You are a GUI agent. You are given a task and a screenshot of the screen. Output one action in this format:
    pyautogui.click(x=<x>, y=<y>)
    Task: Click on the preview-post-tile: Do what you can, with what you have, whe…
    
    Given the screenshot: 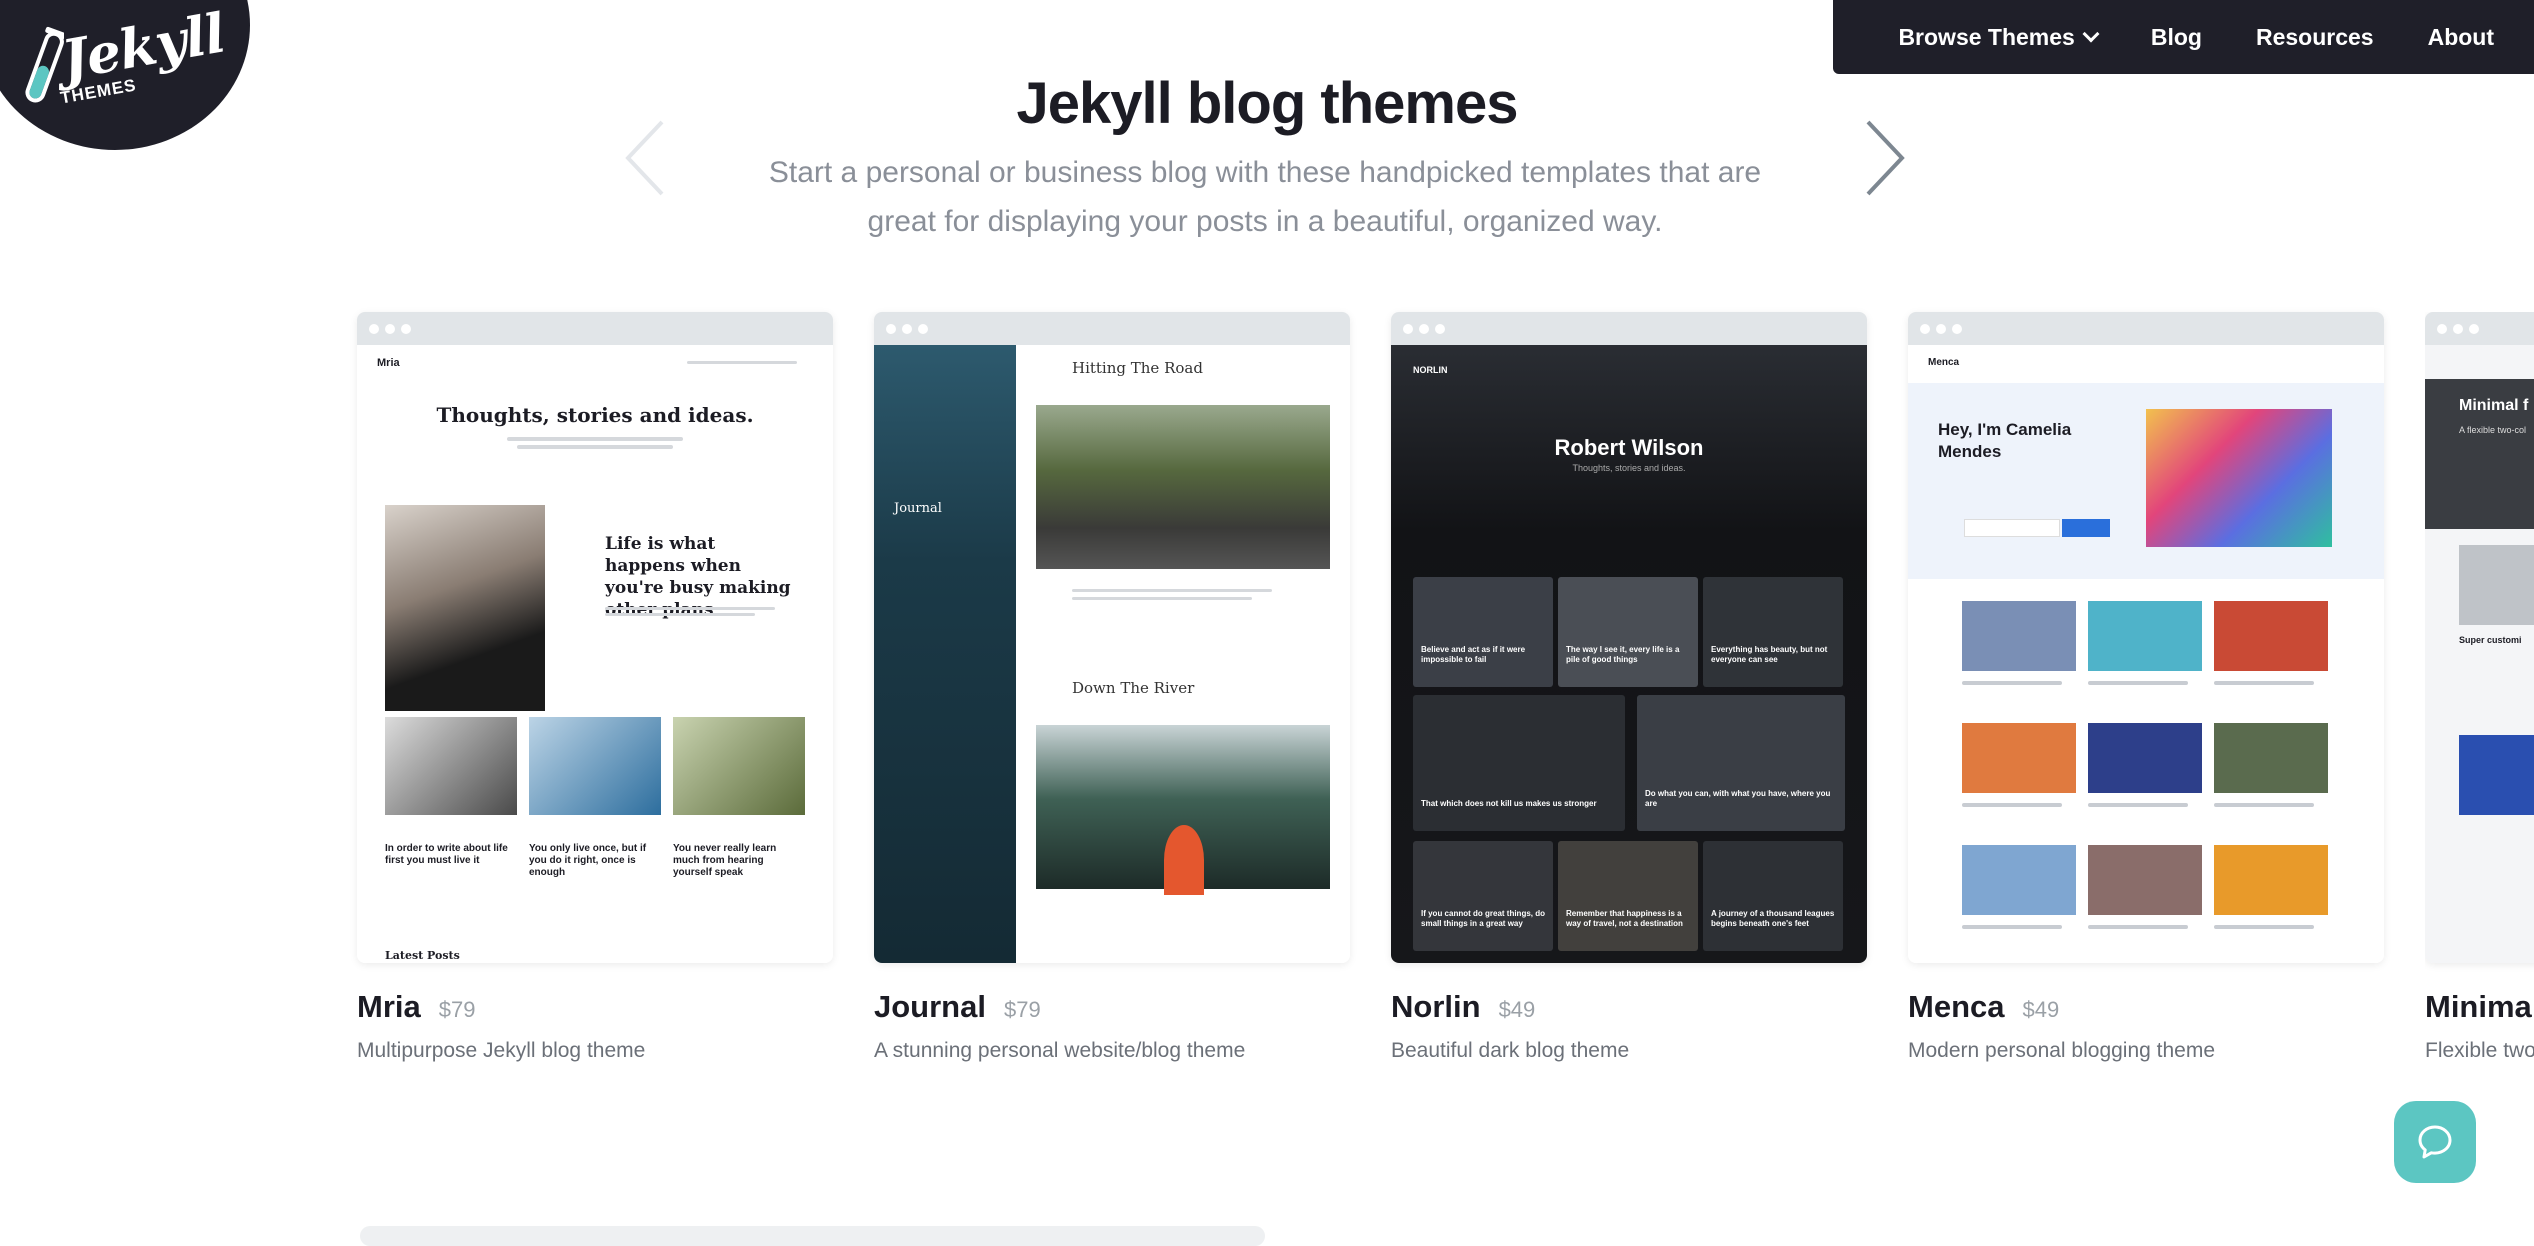 What is the action you would take?
    pyautogui.click(x=1741, y=763)
    